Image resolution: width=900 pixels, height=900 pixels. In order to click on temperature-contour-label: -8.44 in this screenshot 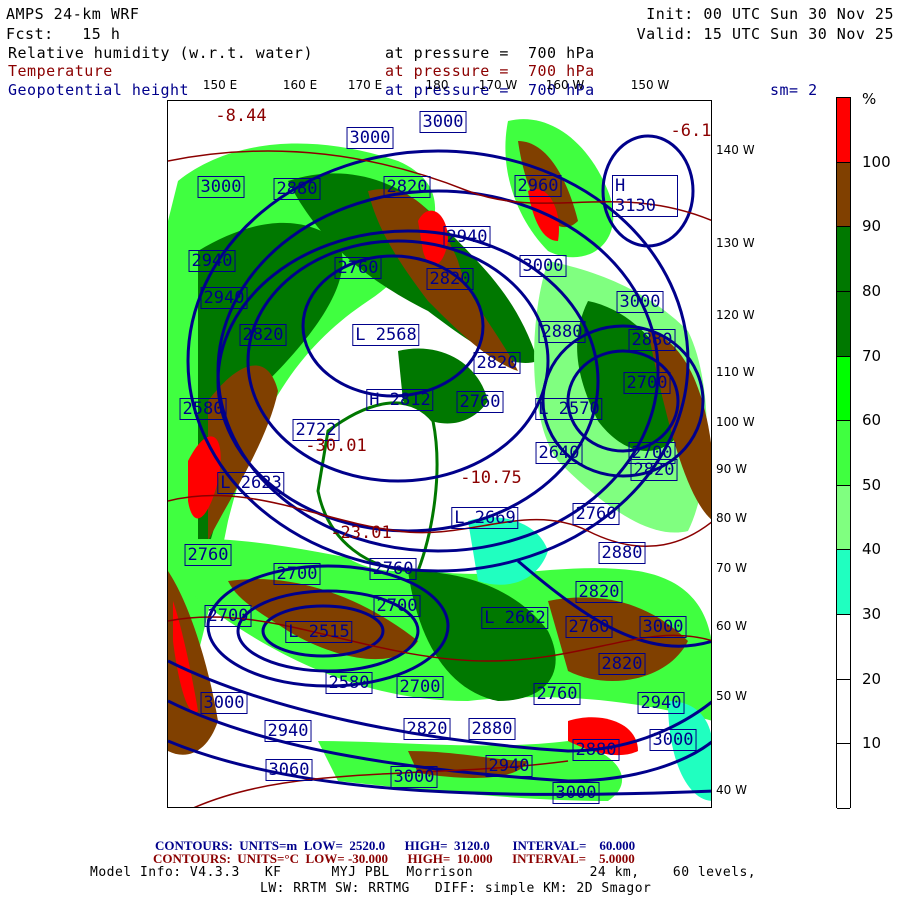, I will do `click(241, 116)`.